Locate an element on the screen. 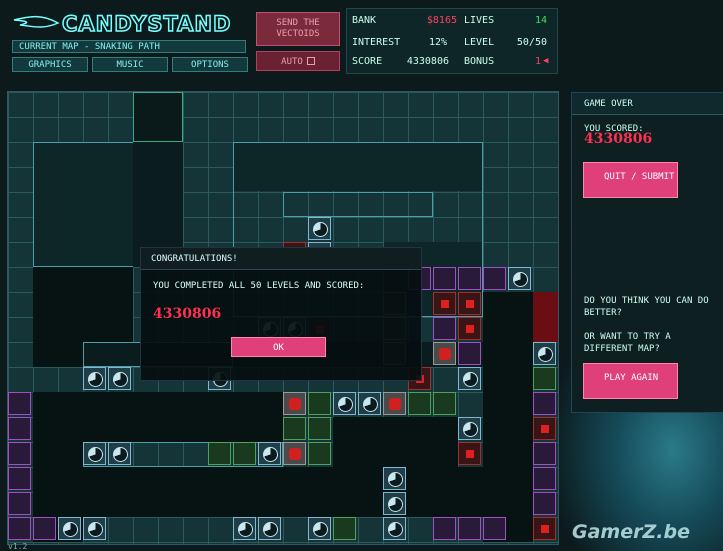 The image size is (723, 551). lives-value: 14 is located at coordinates (540, 20).